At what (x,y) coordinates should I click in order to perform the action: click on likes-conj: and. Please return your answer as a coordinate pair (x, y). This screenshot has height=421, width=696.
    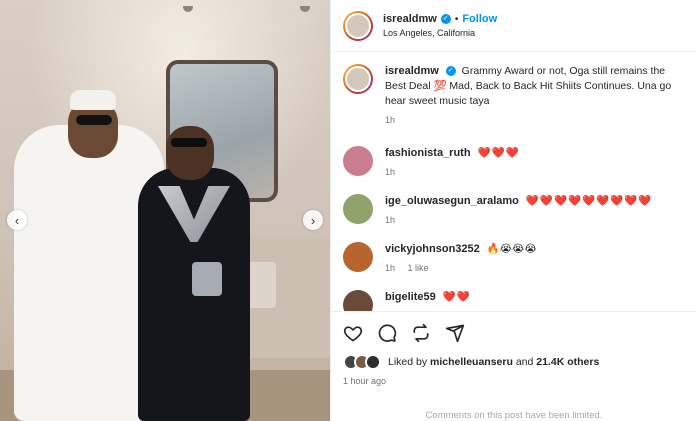
    Looking at the image, I should click on (524, 362).